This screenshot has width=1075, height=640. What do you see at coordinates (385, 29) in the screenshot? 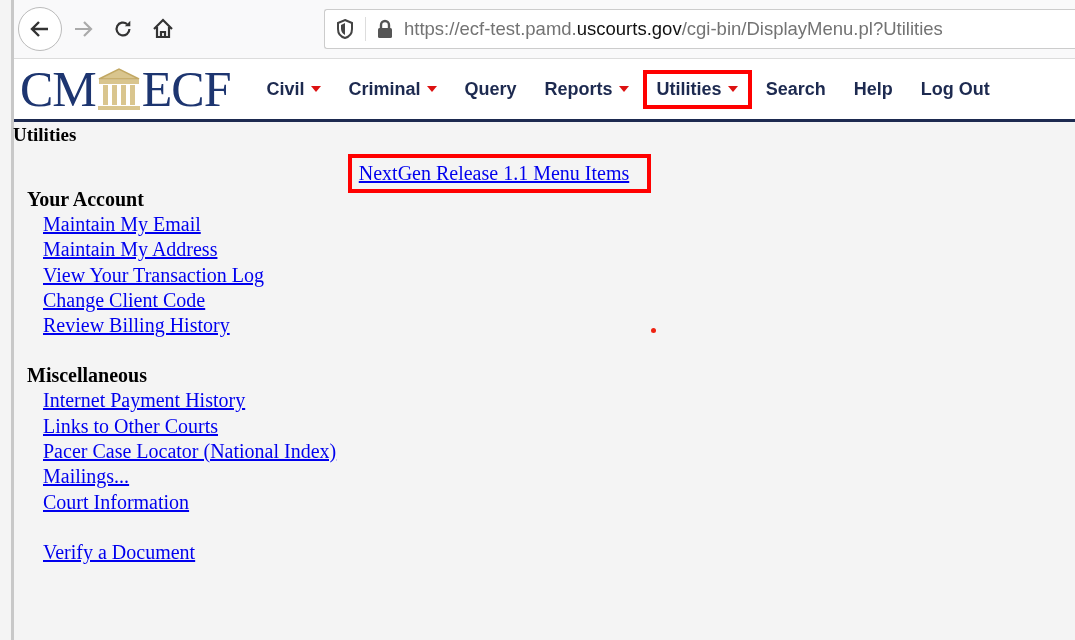
I see `lock-icon` at bounding box center [385, 29].